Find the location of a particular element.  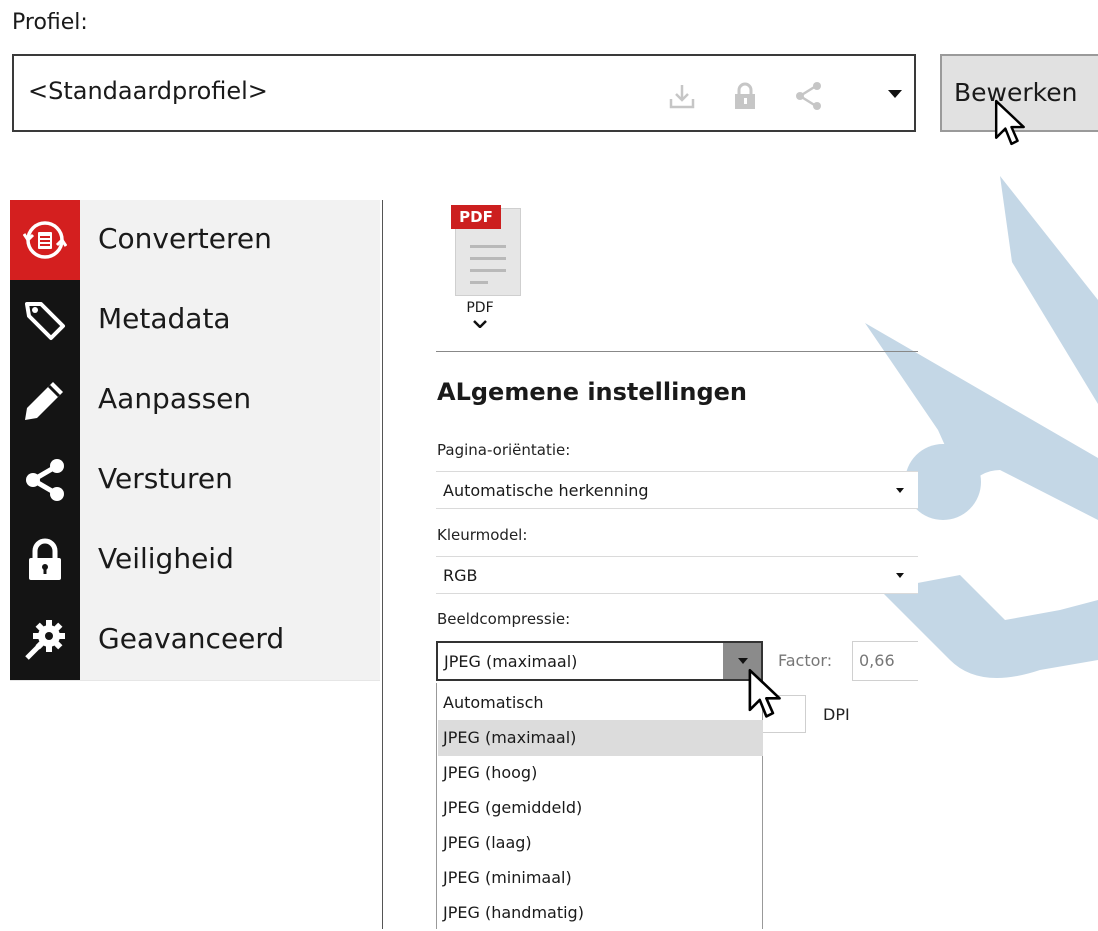

compression-dropdown-button is located at coordinates (742, 661).